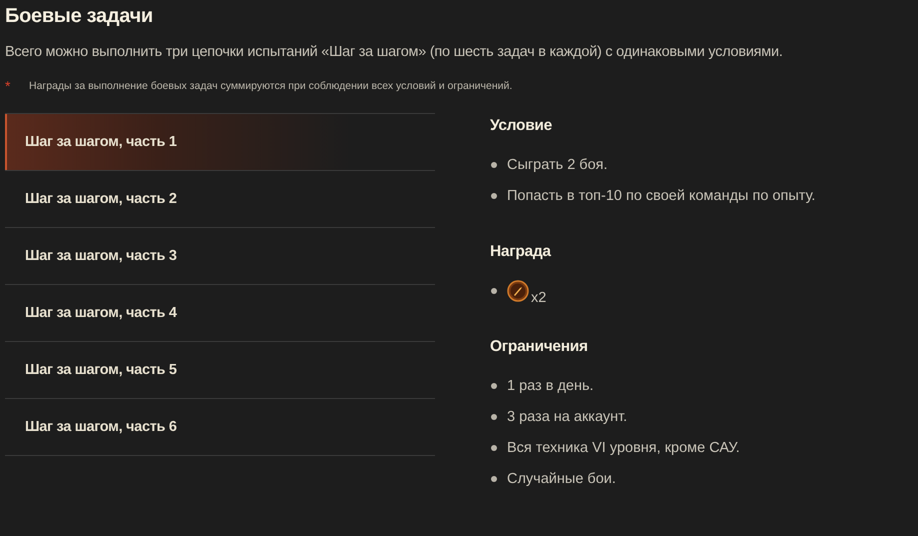 The image size is (918, 536). What do you see at coordinates (567, 416) in the screenshot?
I see `list-item-text: 3 раза на аккаунт.` at bounding box center [567, 416].